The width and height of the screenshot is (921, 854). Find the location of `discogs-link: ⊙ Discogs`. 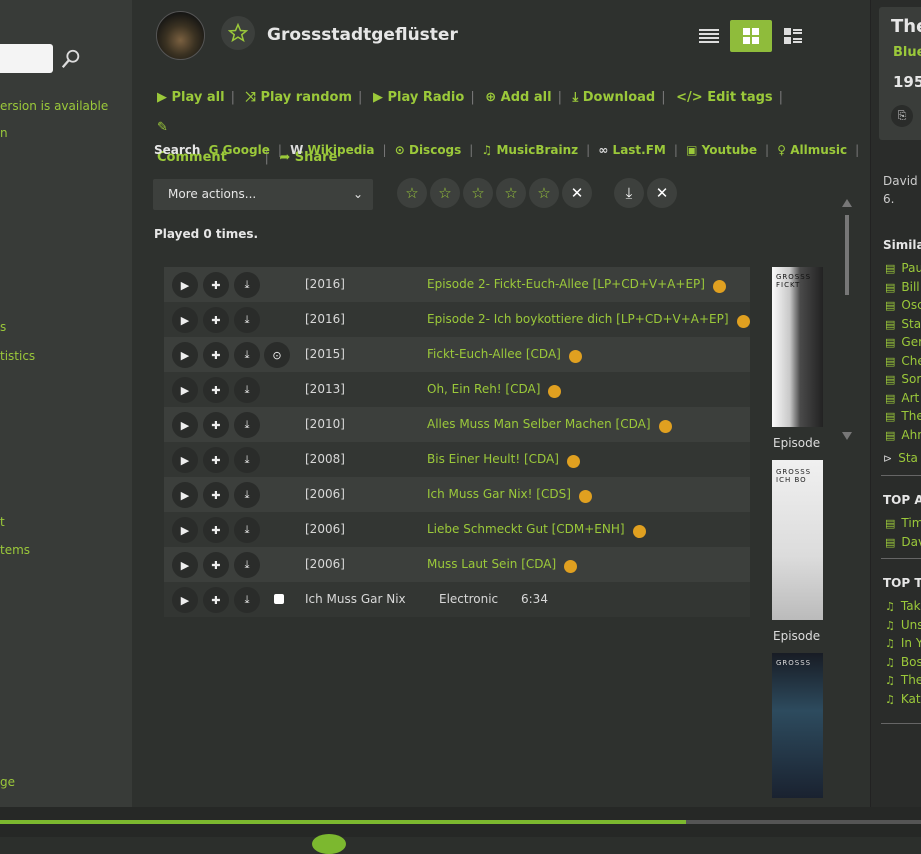

discogs-link: ⊙ Discogs is located at coordinates (428, 150).